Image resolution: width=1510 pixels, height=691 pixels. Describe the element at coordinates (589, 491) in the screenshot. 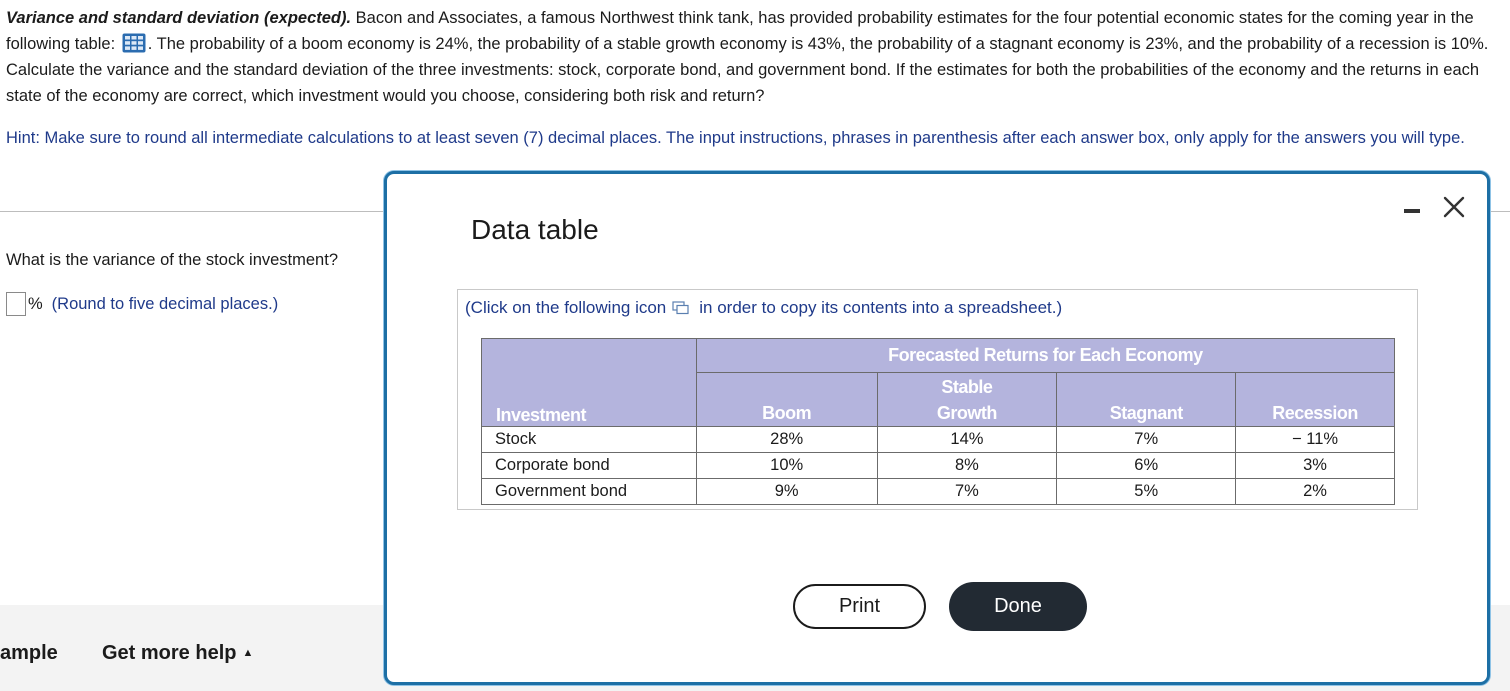

I see `row-name: Government bond` at that location.